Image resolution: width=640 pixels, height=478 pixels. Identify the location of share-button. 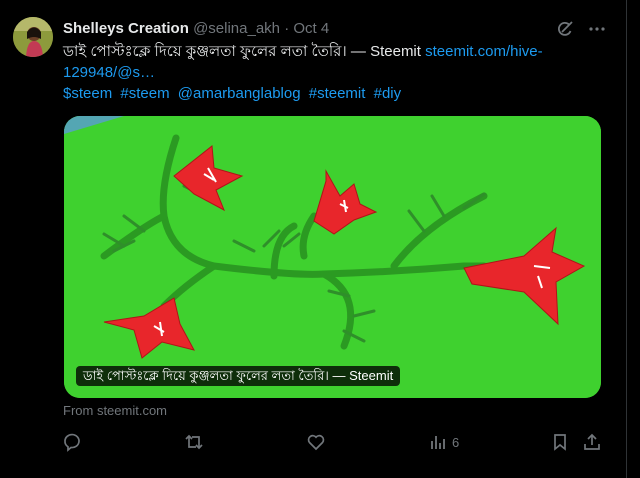
(592, 442).